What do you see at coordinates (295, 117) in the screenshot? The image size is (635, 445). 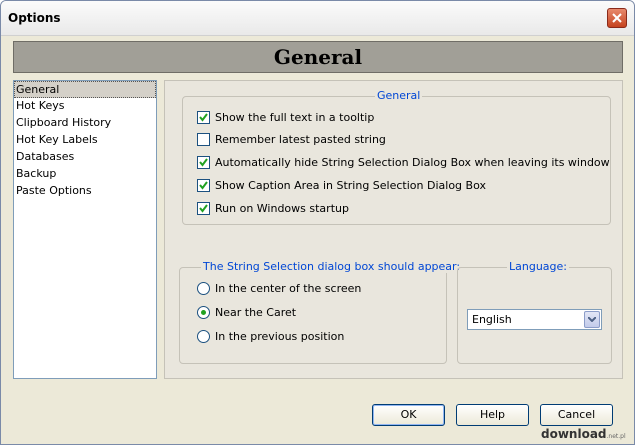 I see `checkbox-label: Show the full text in a tooltip` at bounding box center [295, 117].